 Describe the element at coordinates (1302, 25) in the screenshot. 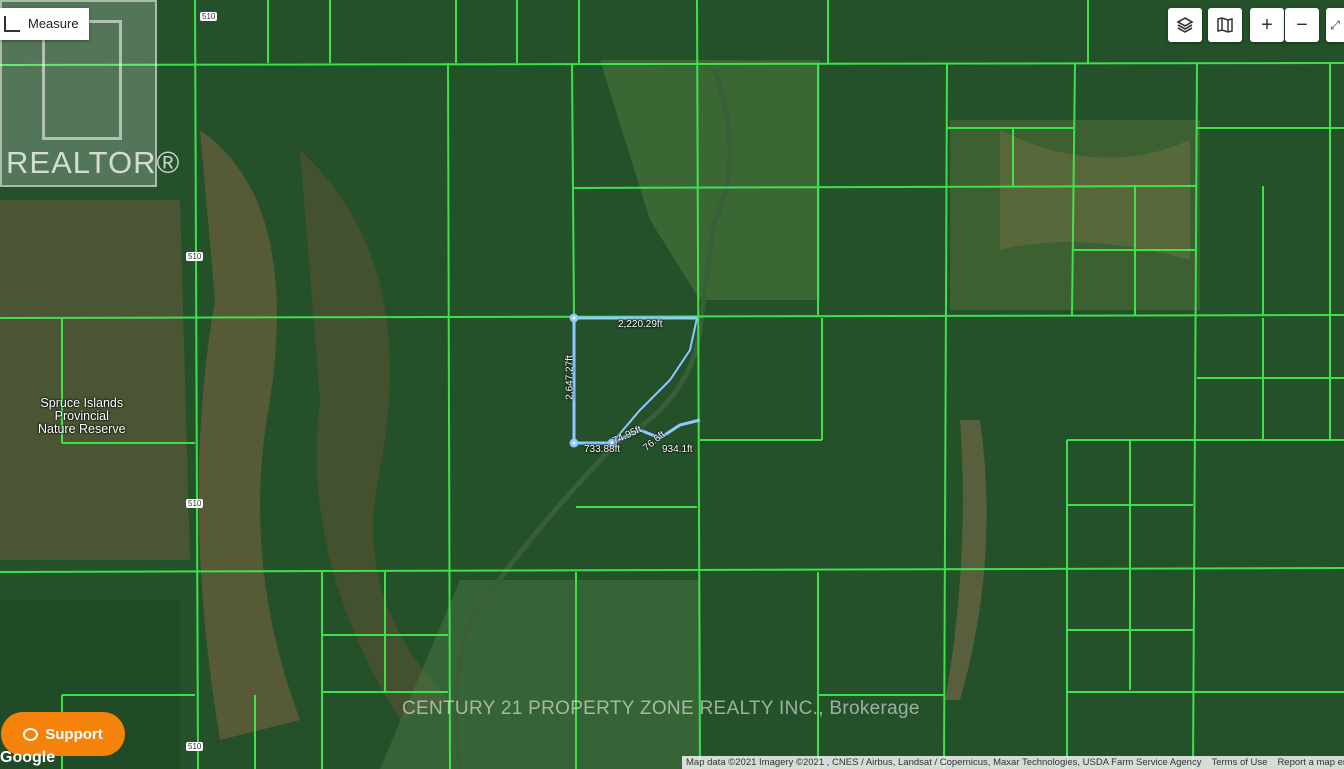

I see `zoom-out-button: −` at that location.